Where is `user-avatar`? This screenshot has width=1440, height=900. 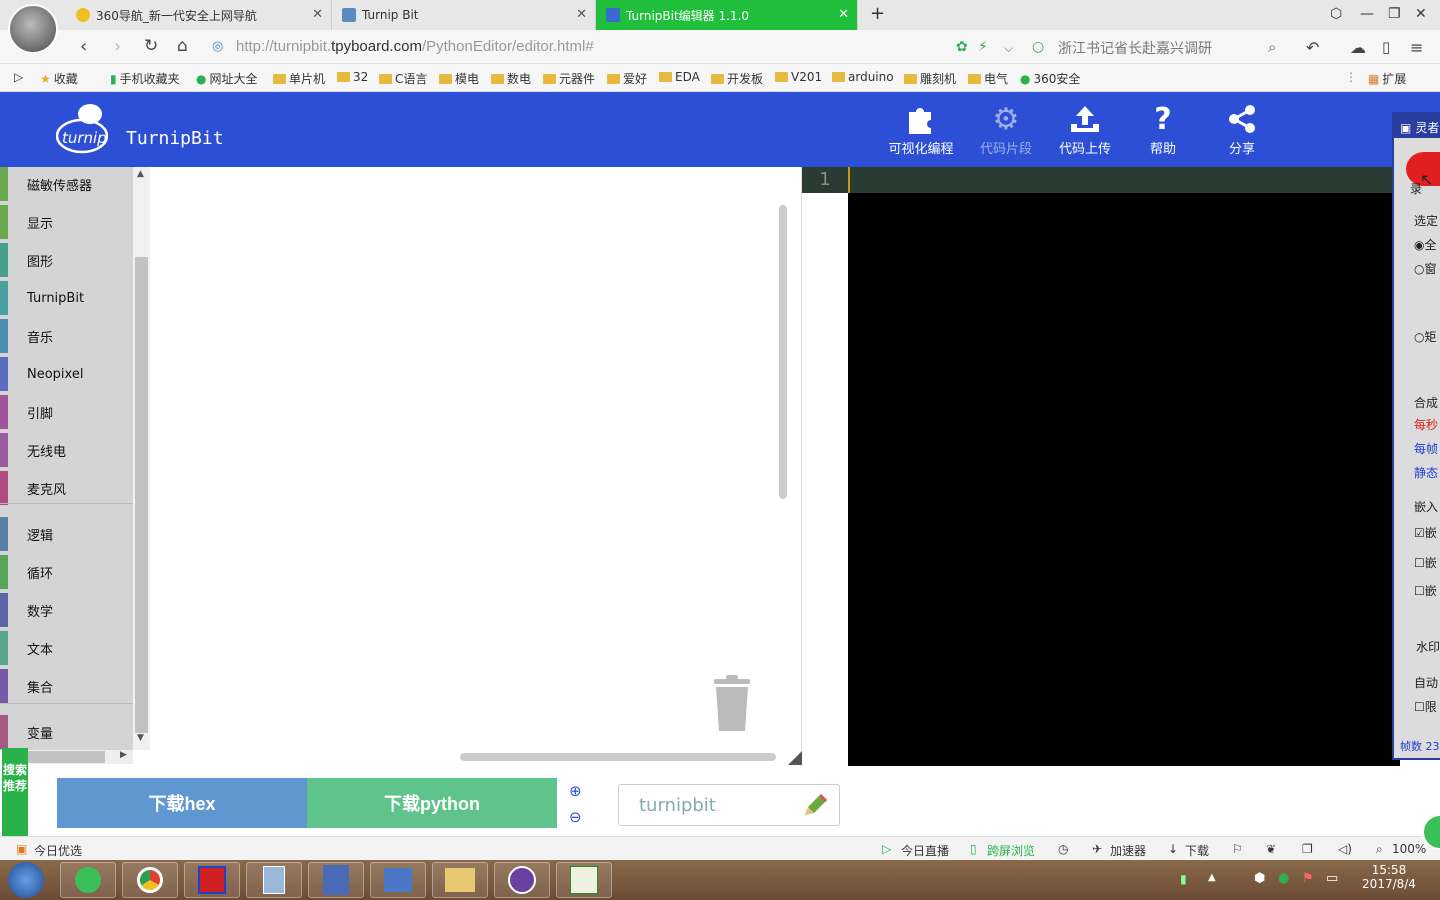 user-avatar is located at coordinates (33, 29).